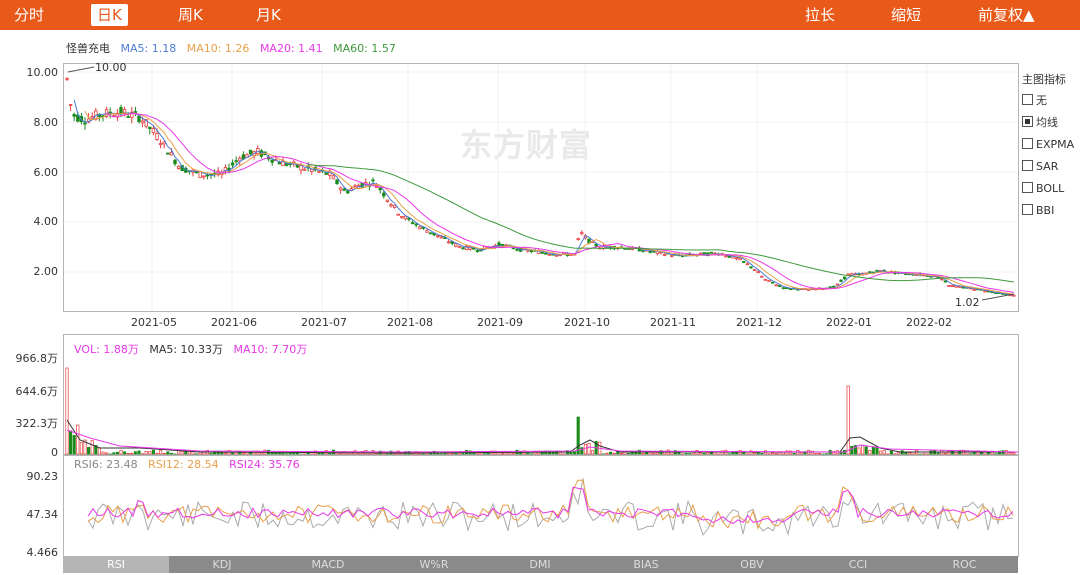  What do you see at coordinates (42, 514) in the screenshot?
I see `rsi-y-tick: 47.34` at bounding box center [42, 514].